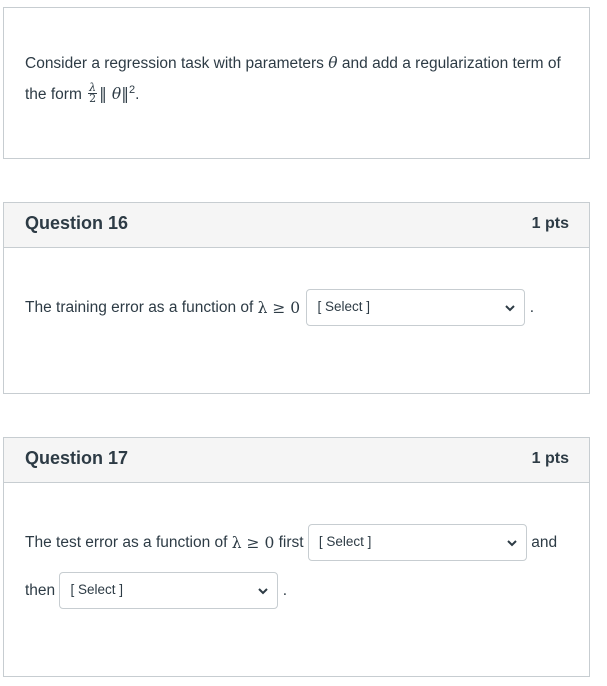 This screenshot has height=686, width=607. Describe the element at coordinates (105, 94) in the screenshot. I see `norm-open: ‖` at that location.